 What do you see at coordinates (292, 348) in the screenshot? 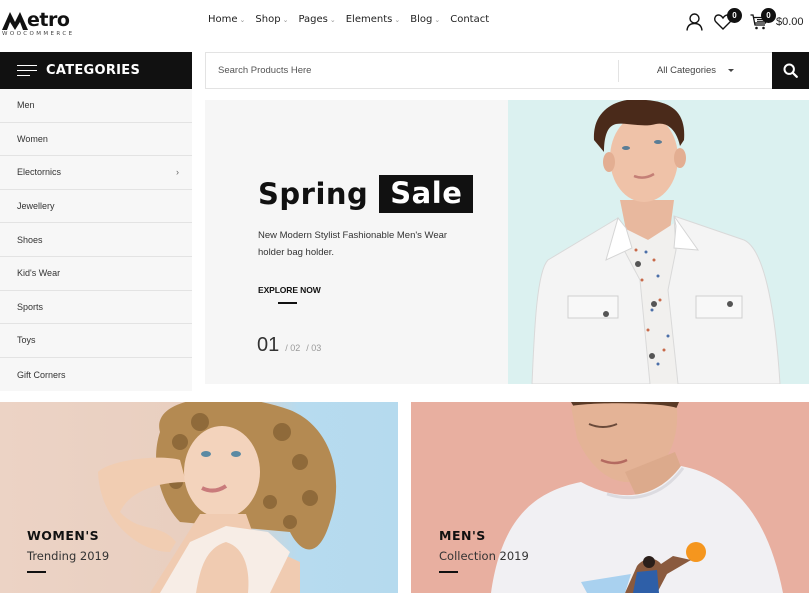
I see `slide-indicator: / 02` at bounding box center [292, 348].